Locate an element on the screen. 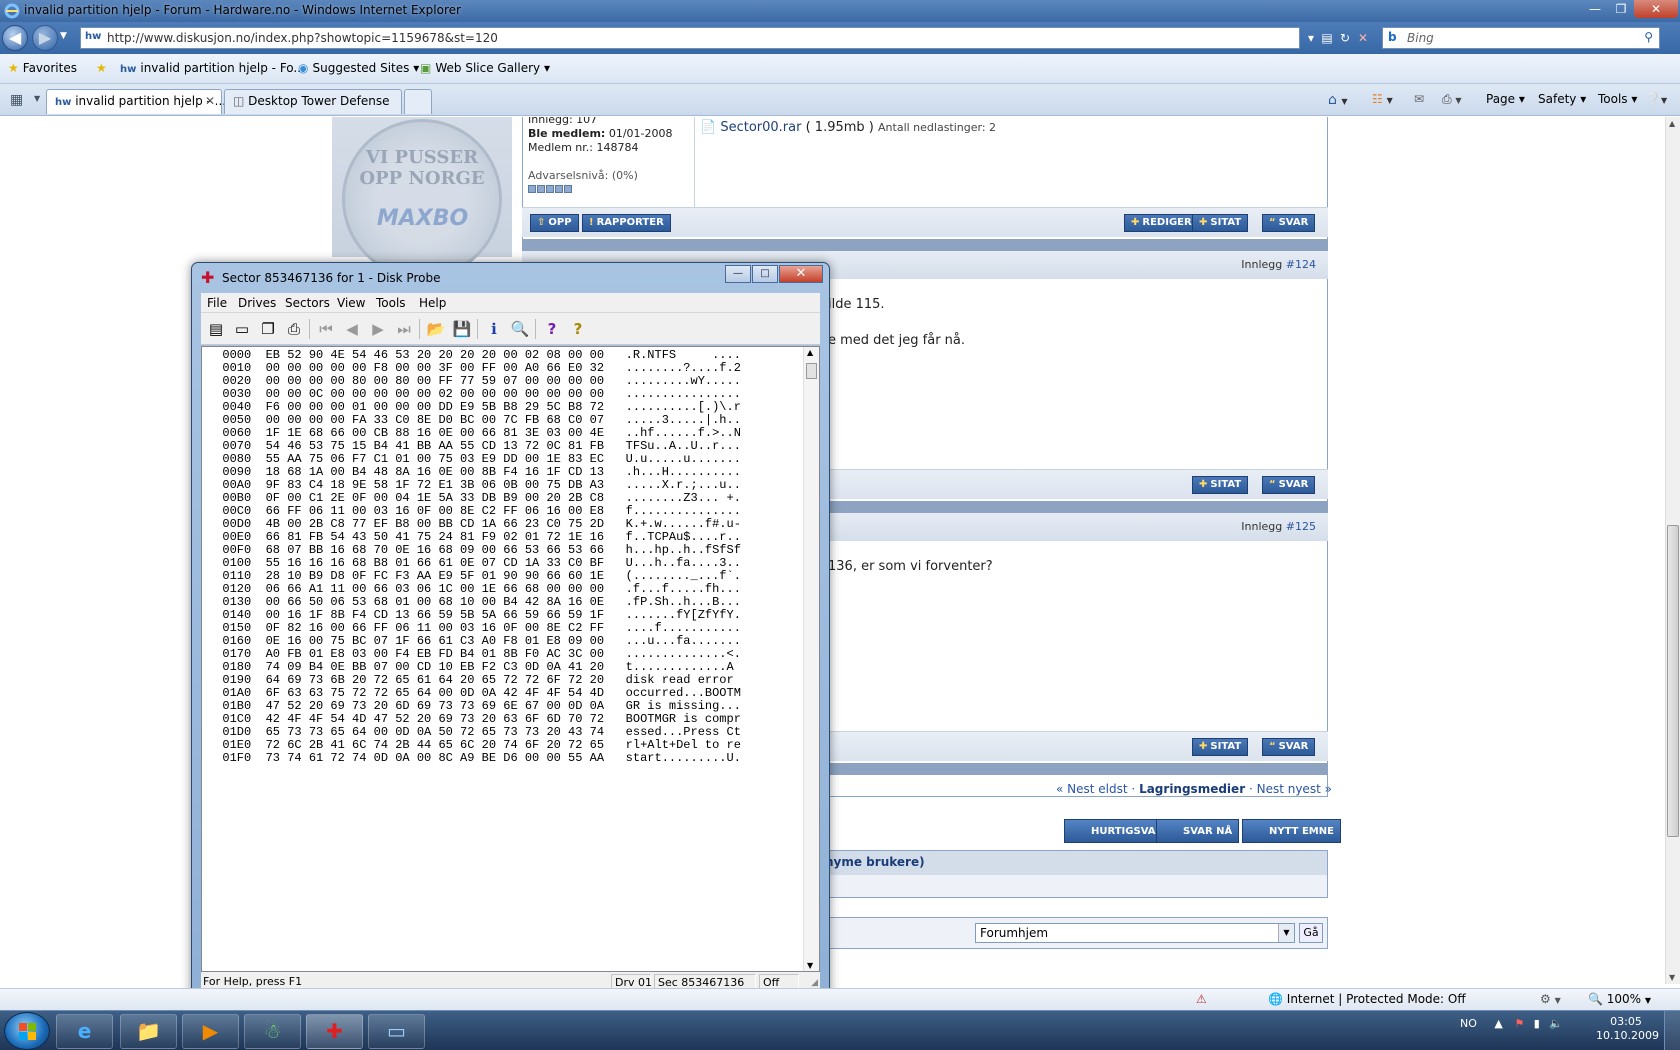 The width and height of the screenshot is (1680, 1050). taskbar-disk-probe-icon: ✚ is located at coordinates (334, 1031).